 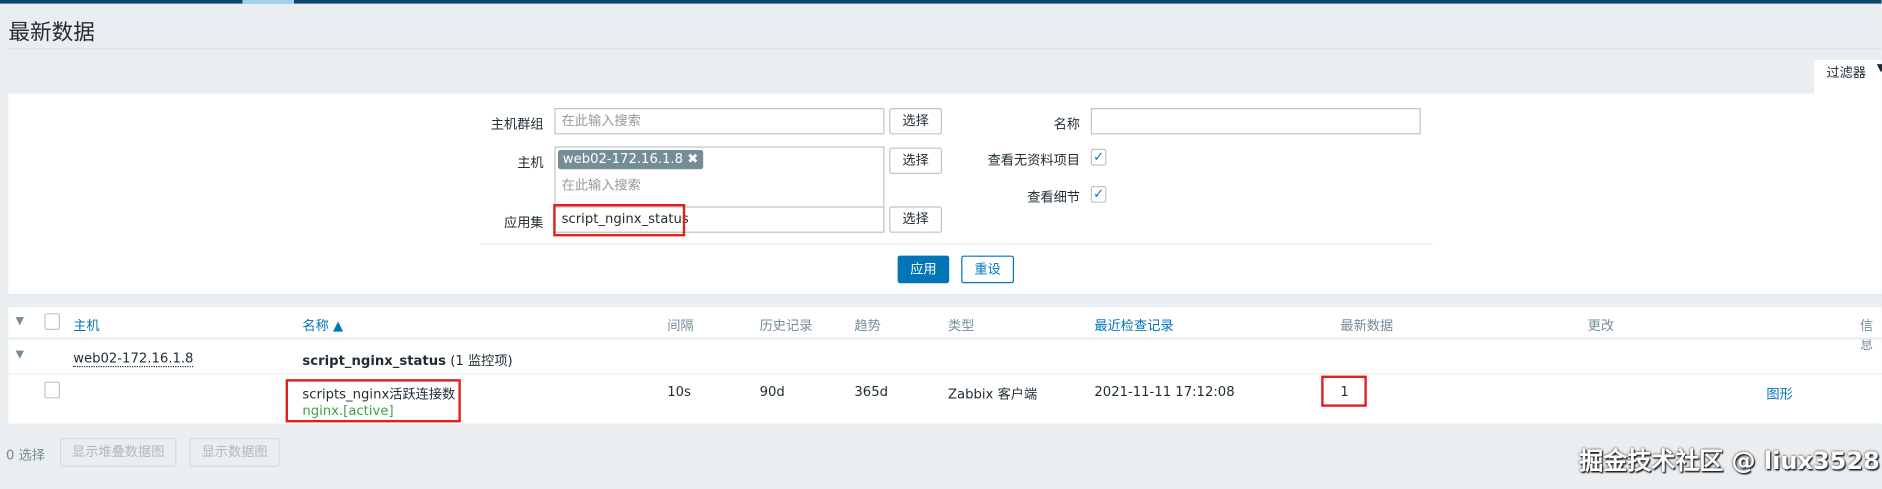 I want to click on group-app: script_nginx_status (1 监控项), so click(x=407, y=359).